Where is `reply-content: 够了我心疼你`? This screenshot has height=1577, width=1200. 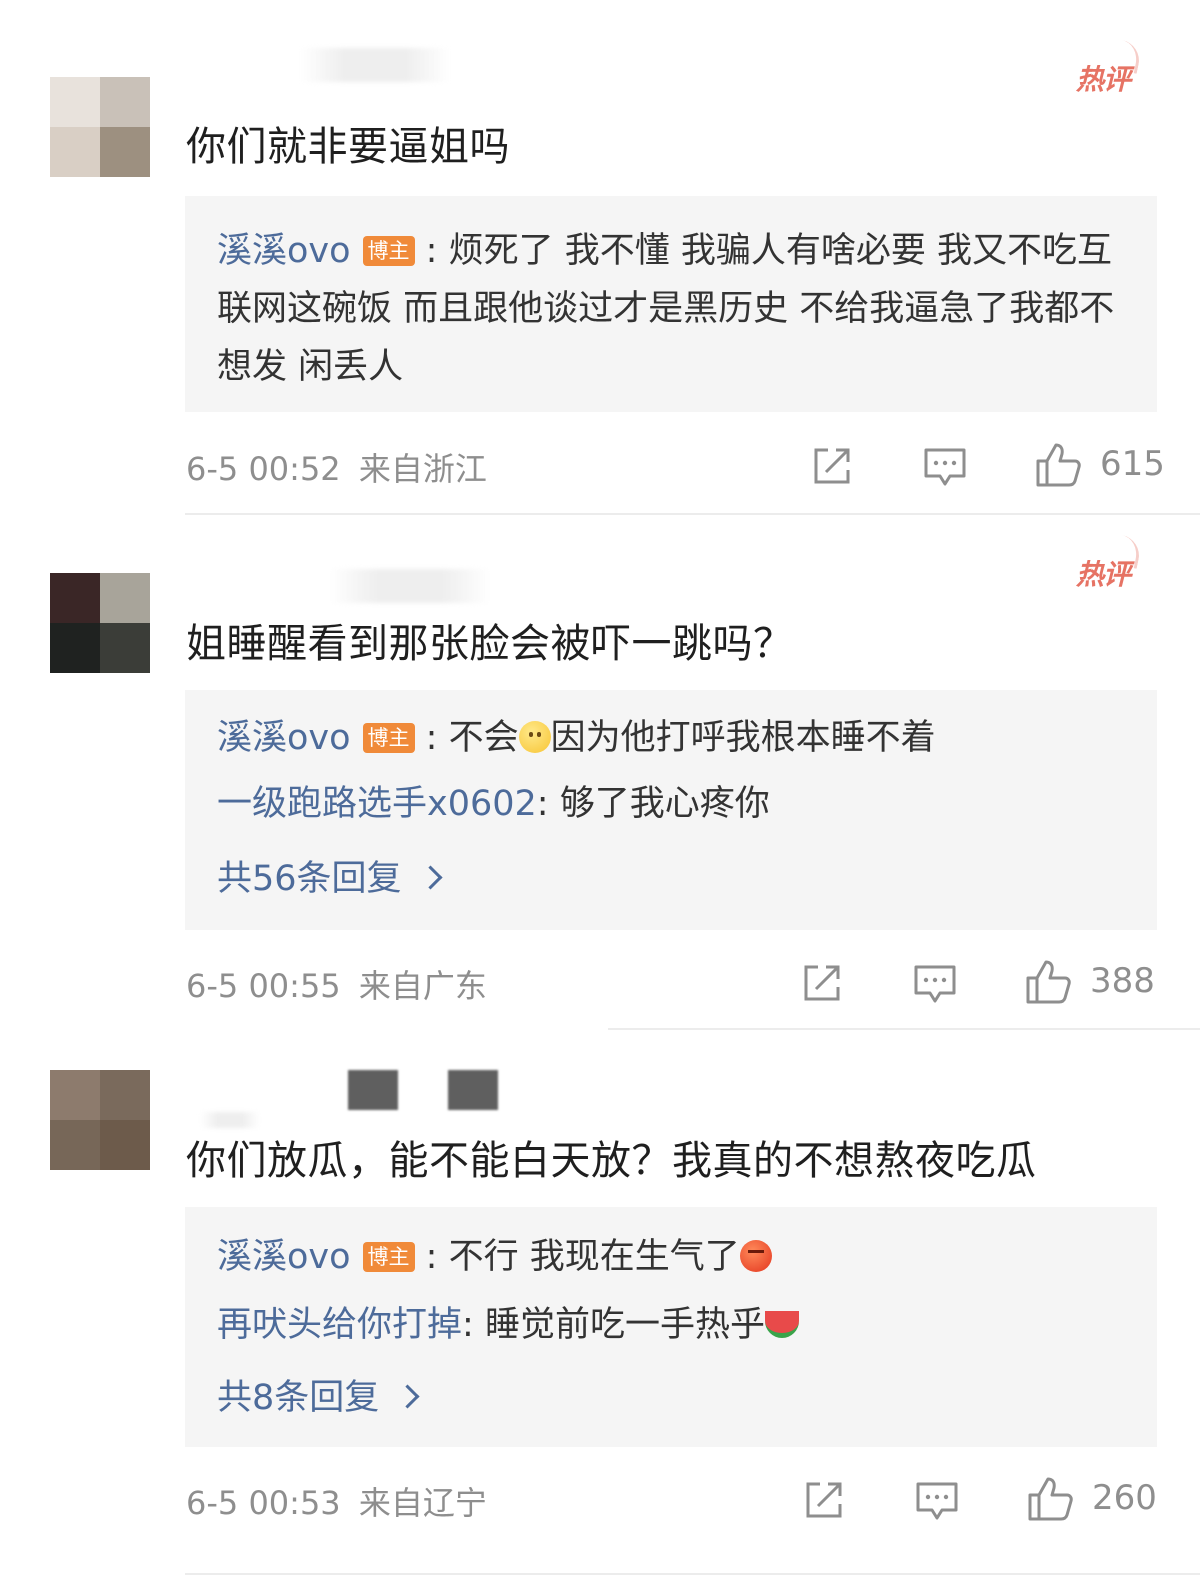 reply-content: 够了我心疼你 is located at coordinates (664, 804).